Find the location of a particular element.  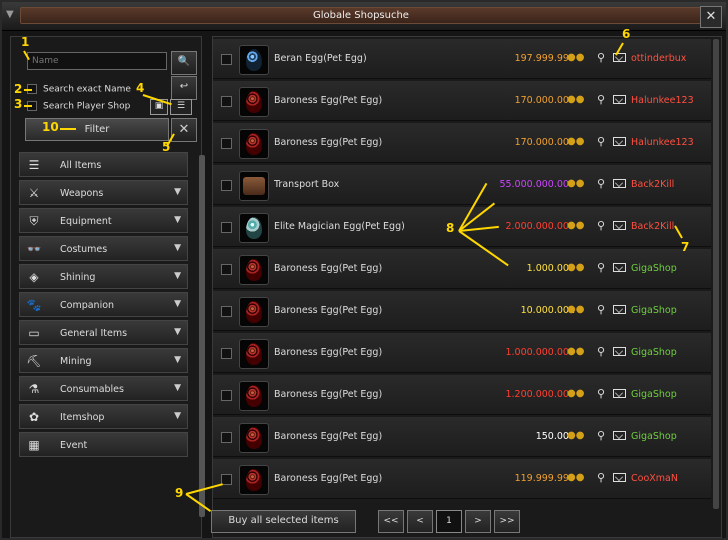

category-mining: ⛏ Mining ▼ is located at coordinates (103, 360).